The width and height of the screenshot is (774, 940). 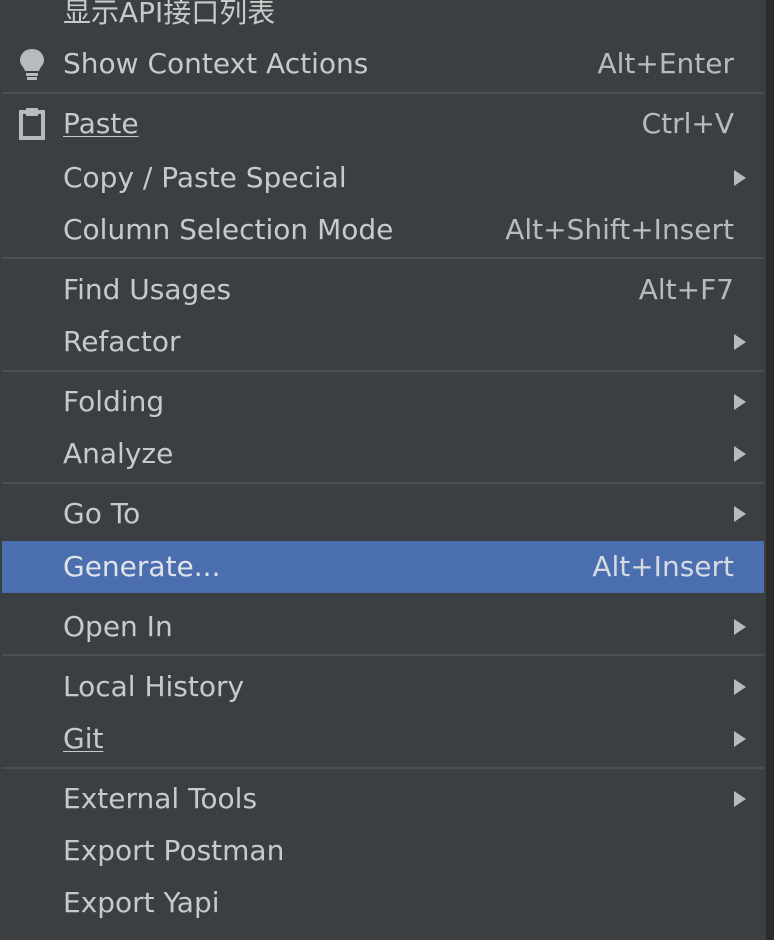 What do you see at coordinates (383, 290) in the screenshot?
I see `menu-item-find-usages: Find Usages Alt+F7` at bounding box center [383, 290].